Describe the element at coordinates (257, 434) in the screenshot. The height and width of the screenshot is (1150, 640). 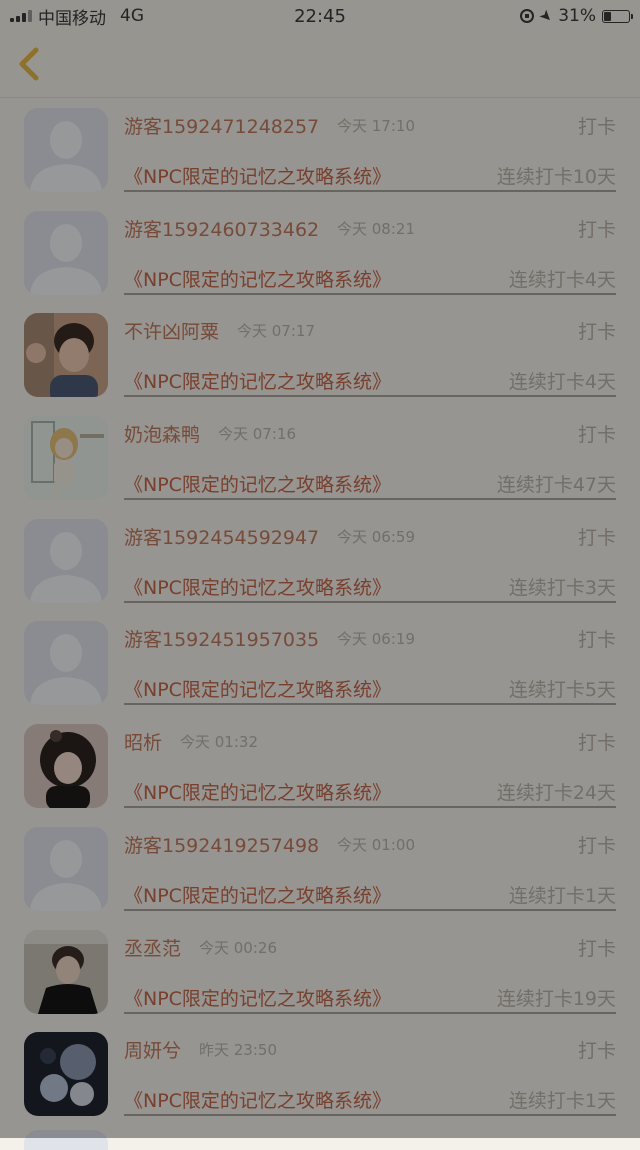
I see `checkin-time: 今天 07:16` at that location.